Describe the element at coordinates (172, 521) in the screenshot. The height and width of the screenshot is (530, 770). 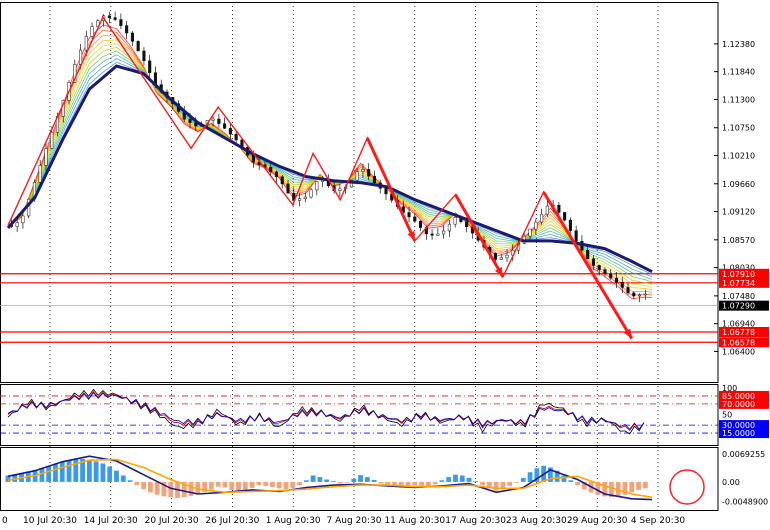
I see `x-tick-label: 20 Jul 20:30` at that location.